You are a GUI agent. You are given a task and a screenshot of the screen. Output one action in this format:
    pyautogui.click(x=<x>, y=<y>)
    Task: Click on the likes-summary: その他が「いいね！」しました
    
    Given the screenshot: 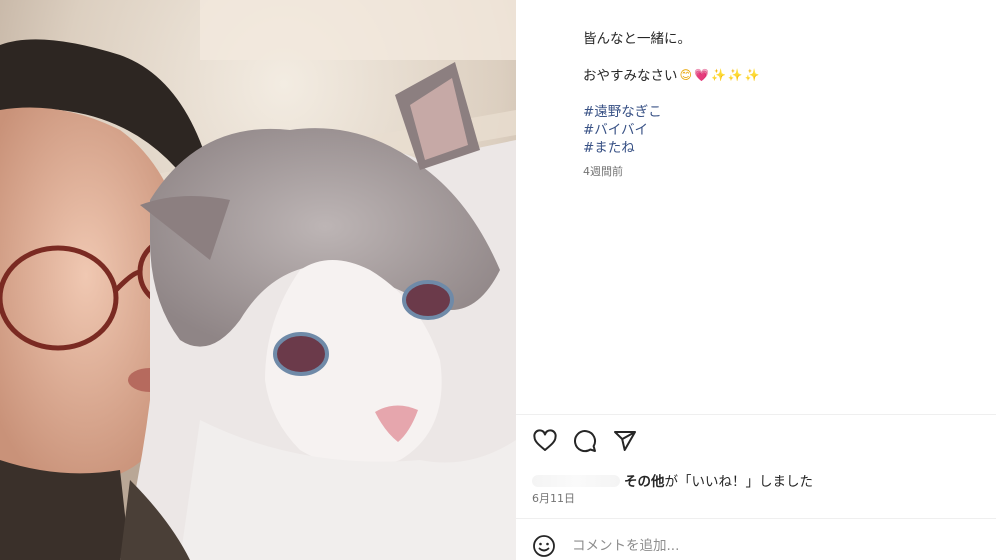 What is the action you would take?
    pyautogui.click(x=672, y=480)
    